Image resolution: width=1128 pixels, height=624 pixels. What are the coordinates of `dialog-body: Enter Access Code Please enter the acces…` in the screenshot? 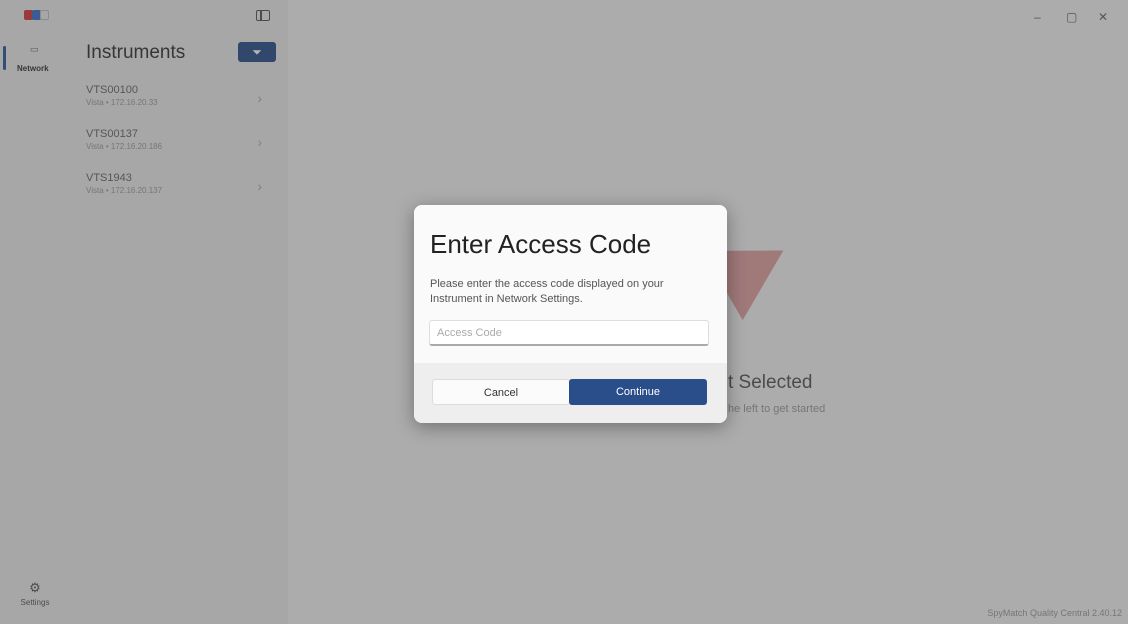 It's located at (570, 284).